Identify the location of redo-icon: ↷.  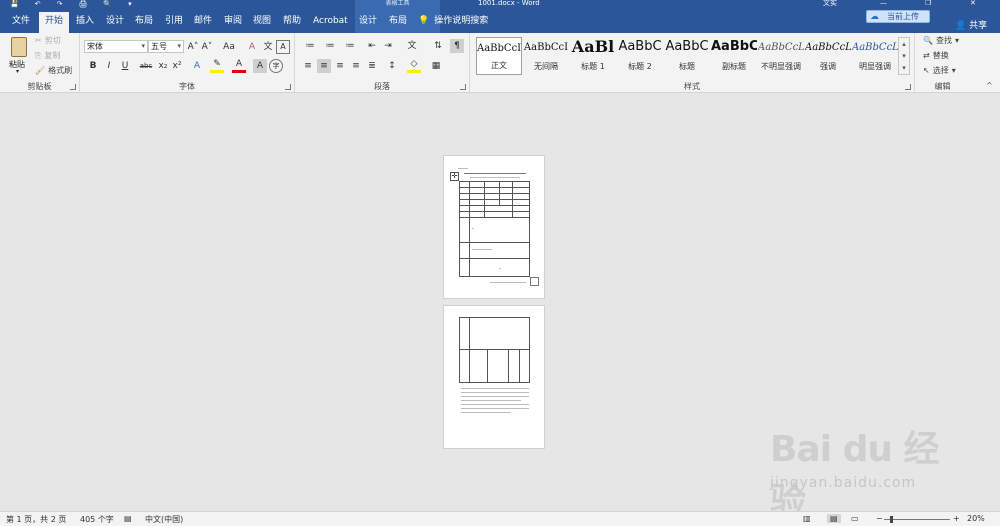
(60, 4).